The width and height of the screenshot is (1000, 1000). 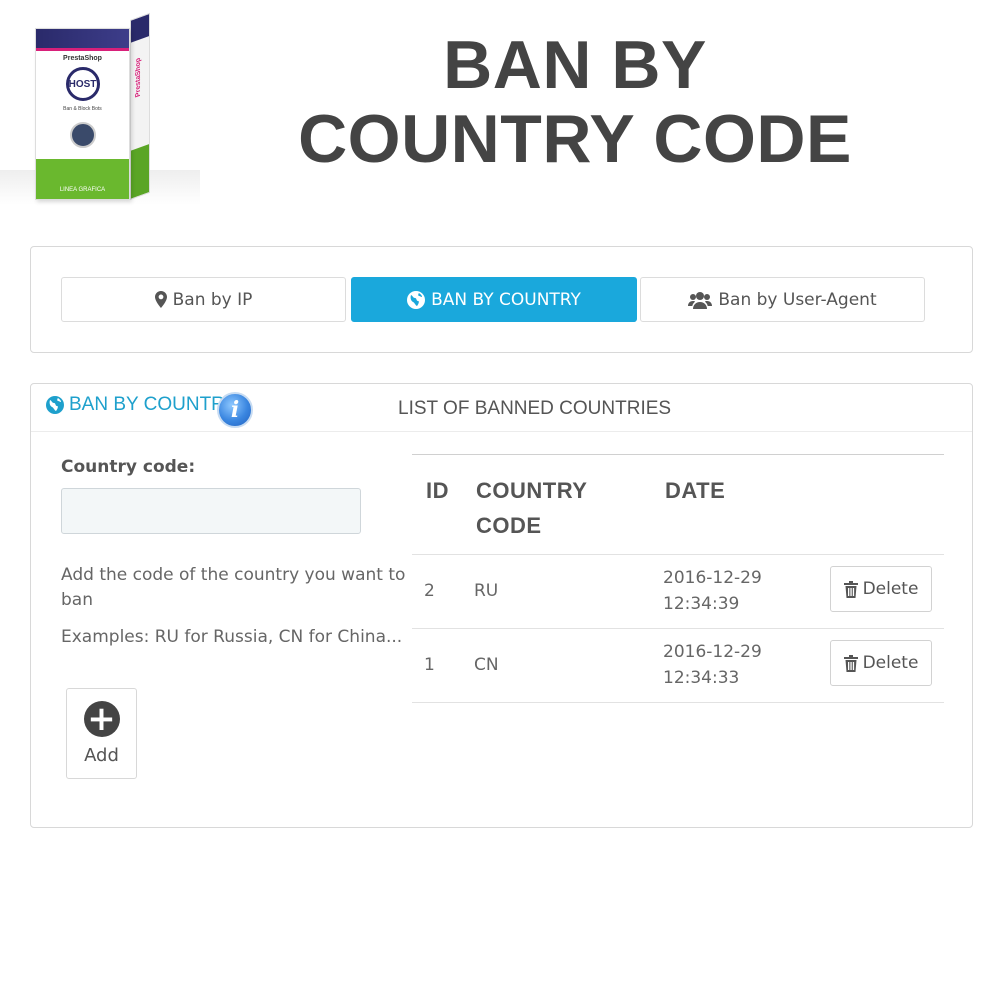 I want to click on tab-ban-by-ip-label: Ban by IP, so click(x=212, y=299).